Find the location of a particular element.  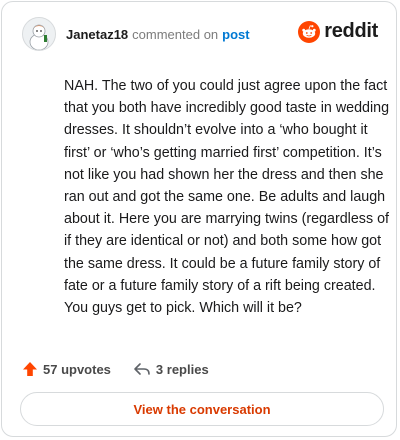

user-avatar is located at coordinates (39, 34).